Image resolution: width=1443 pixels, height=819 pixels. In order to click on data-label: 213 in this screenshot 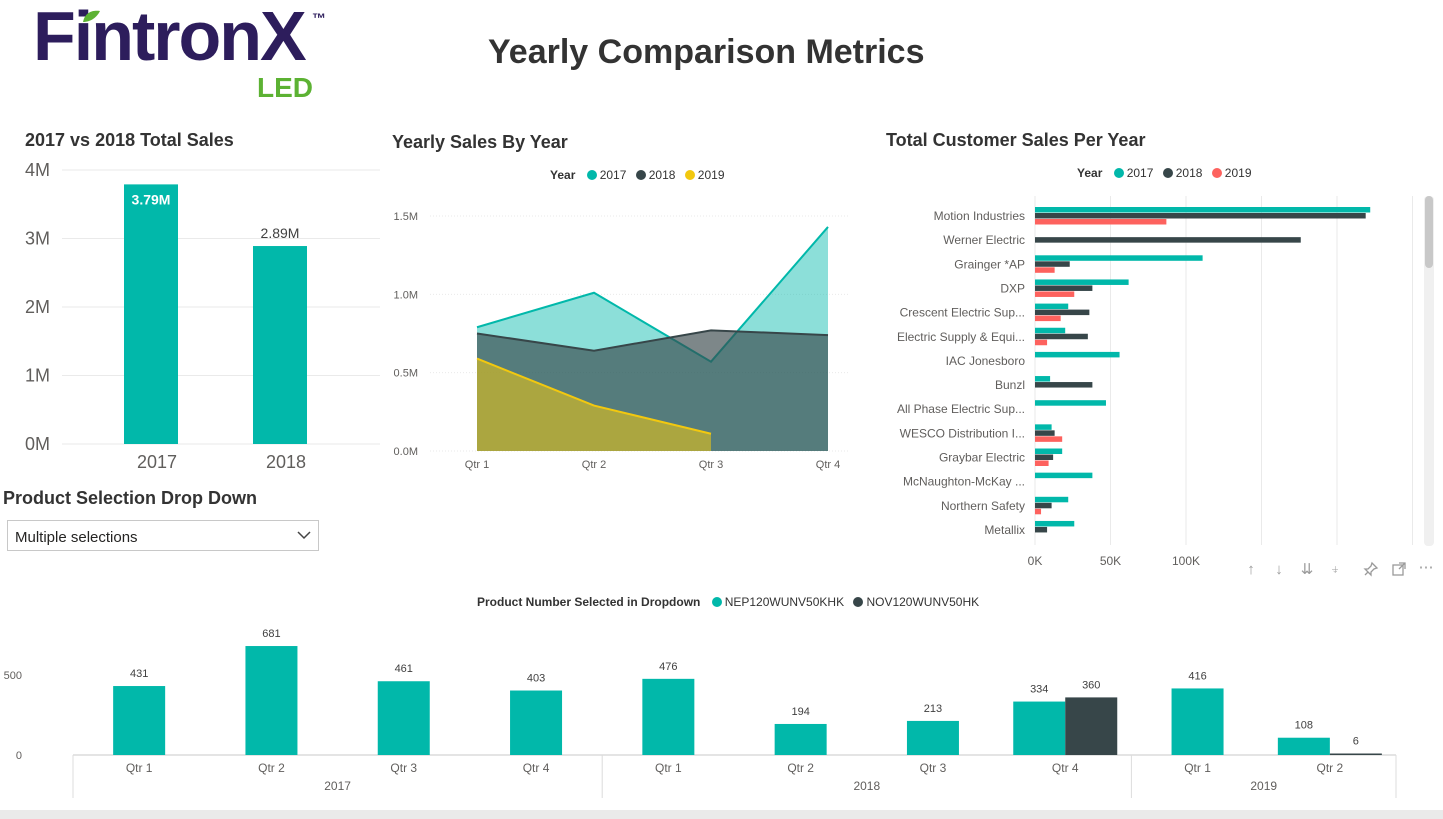, I will do `click(933, 709)`.